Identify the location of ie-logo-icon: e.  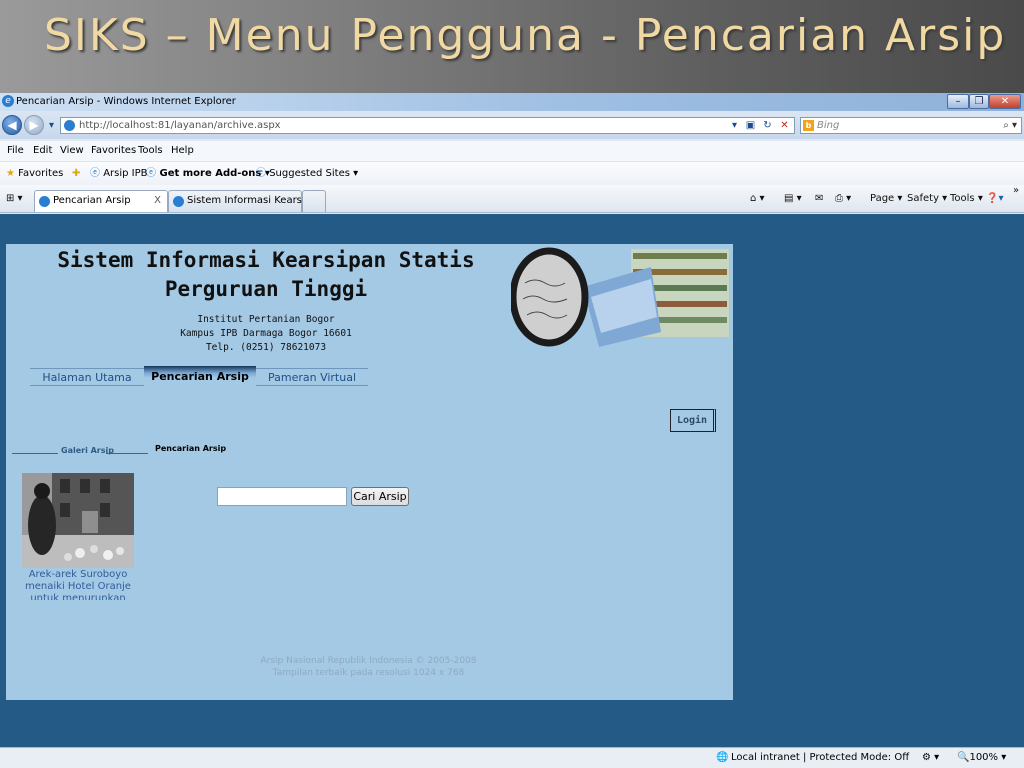
(8, 101).